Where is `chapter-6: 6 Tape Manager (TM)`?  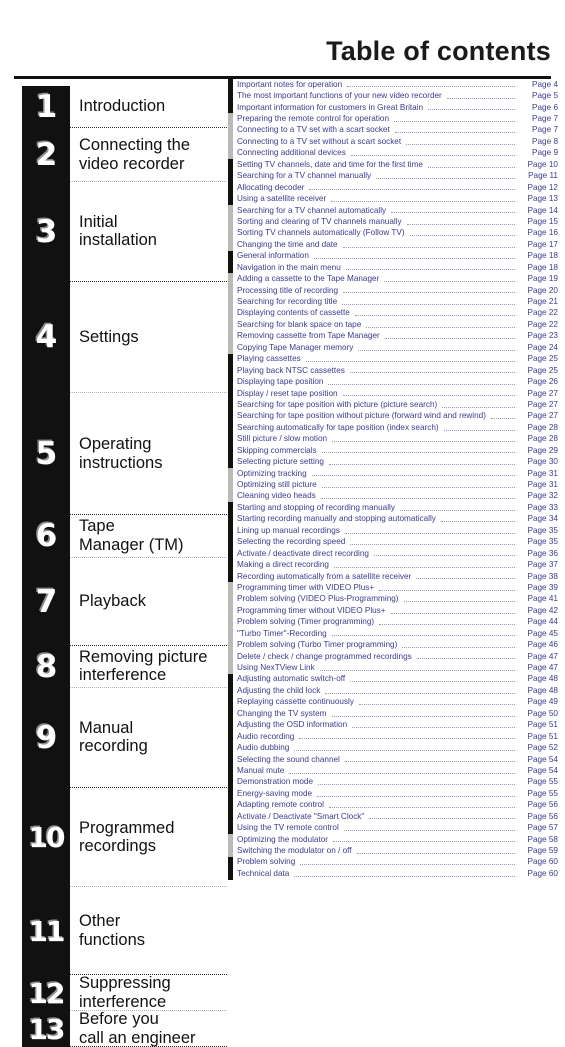
chapter-6: 6 Tape Manager (TM) is located at coordinates (124, 536).